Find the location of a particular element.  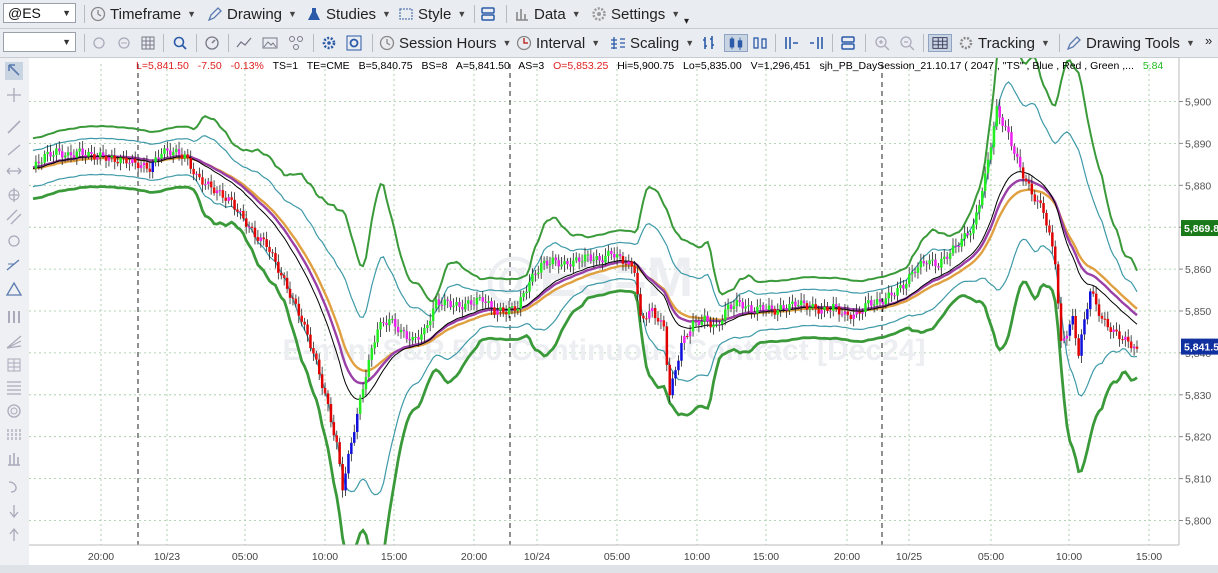

zoom-fit-icon is located at coordinates (124, 43).